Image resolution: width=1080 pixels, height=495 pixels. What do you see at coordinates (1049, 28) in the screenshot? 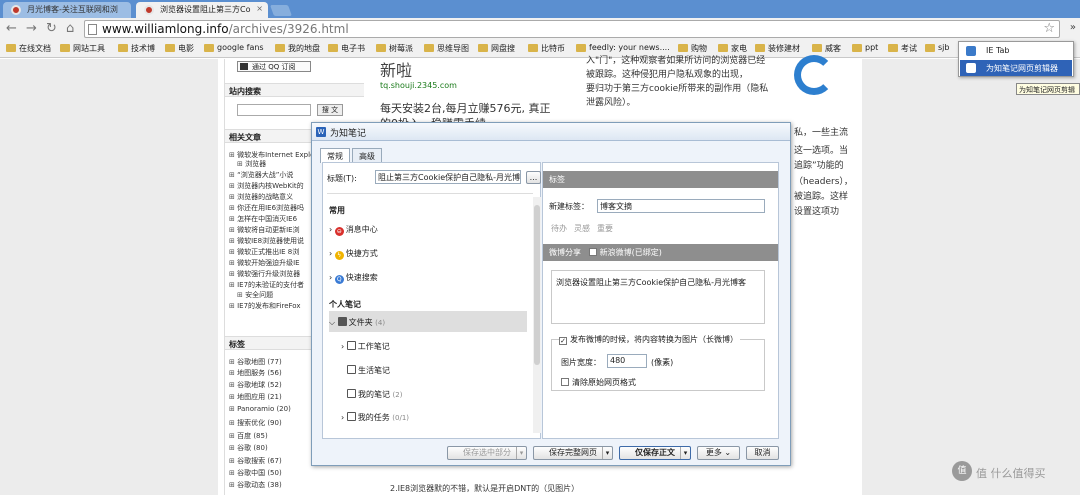
I see `bookmark-star-icon: ☆` at bounding box center [1049, 28].